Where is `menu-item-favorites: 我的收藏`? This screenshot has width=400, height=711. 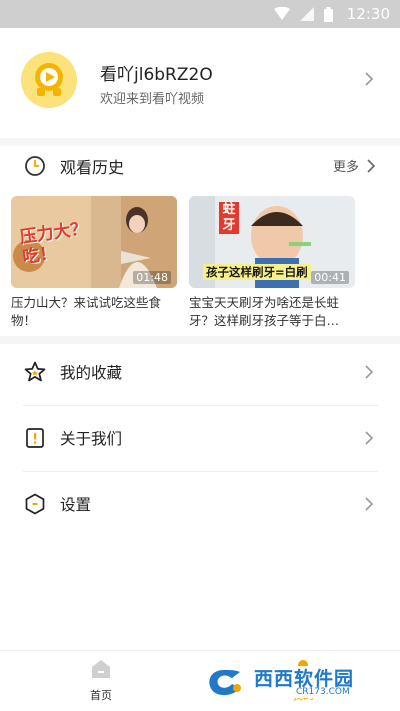
menu-item-favorites: 我的收藏 is located at coordinates (200, 372).